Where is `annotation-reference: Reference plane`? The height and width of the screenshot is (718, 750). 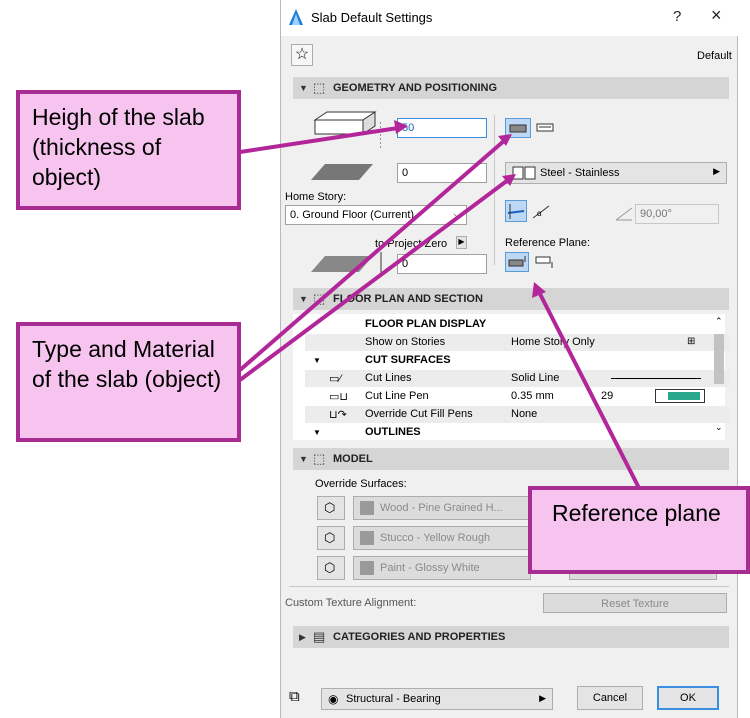 annotation-reference: Reference plane is located at coordinates (639, 530).